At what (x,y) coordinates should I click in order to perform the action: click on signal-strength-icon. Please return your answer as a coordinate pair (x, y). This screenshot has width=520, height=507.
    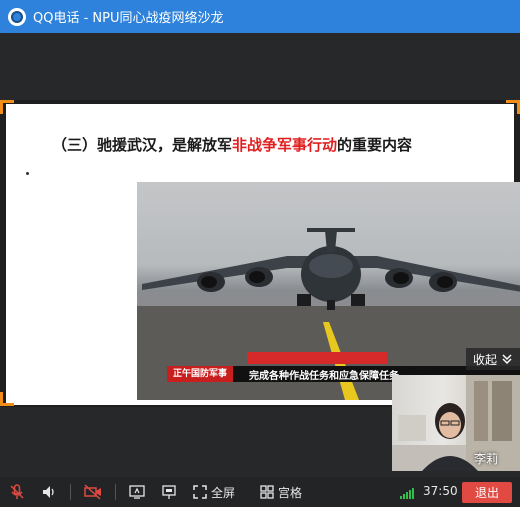
    Looking at the image, I should click on (407, 493).